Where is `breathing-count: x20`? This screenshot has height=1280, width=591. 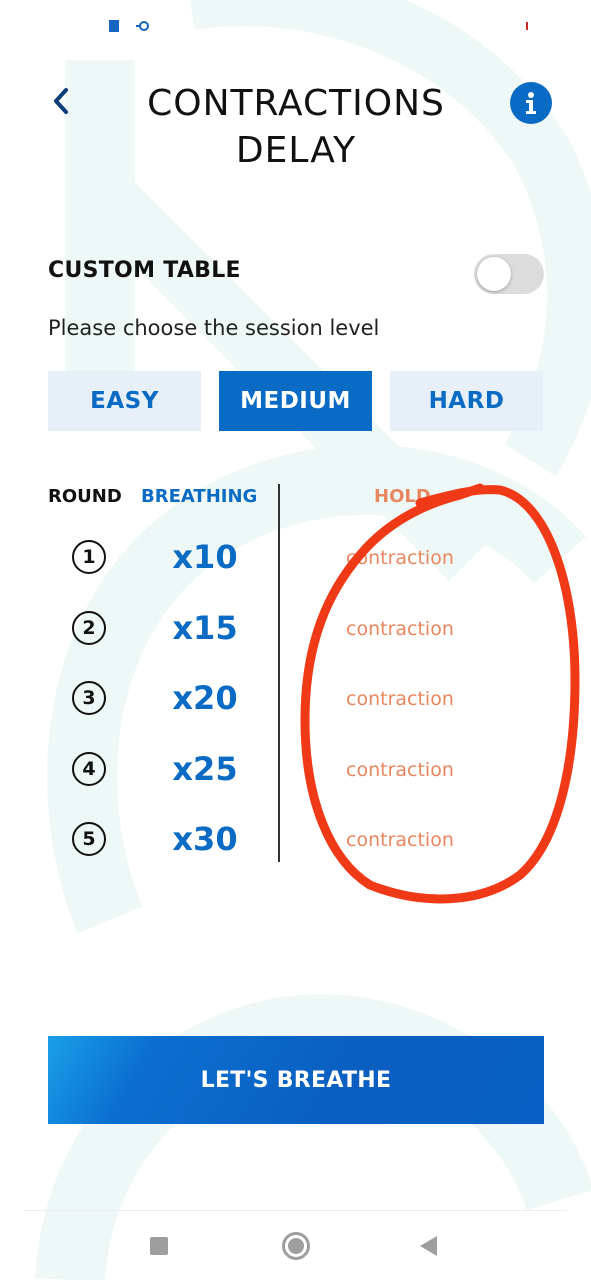
breathing-count: x20 is located at coordinates (205, 698).